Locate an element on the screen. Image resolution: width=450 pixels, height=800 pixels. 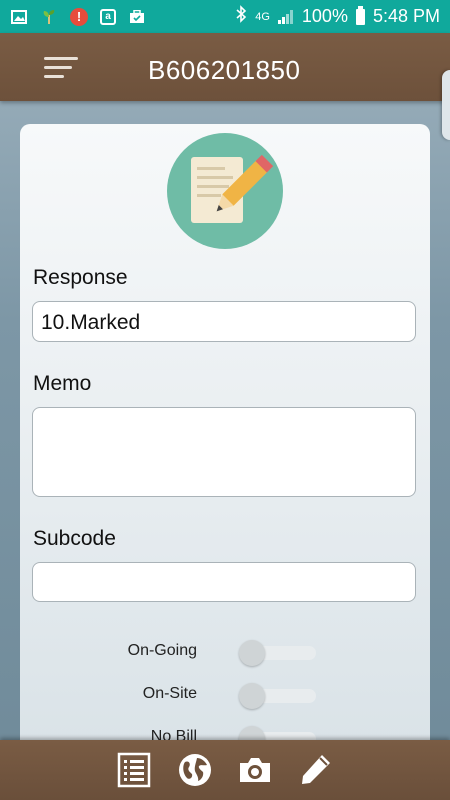
briefcase-icon is located at coordinates (137, 17).